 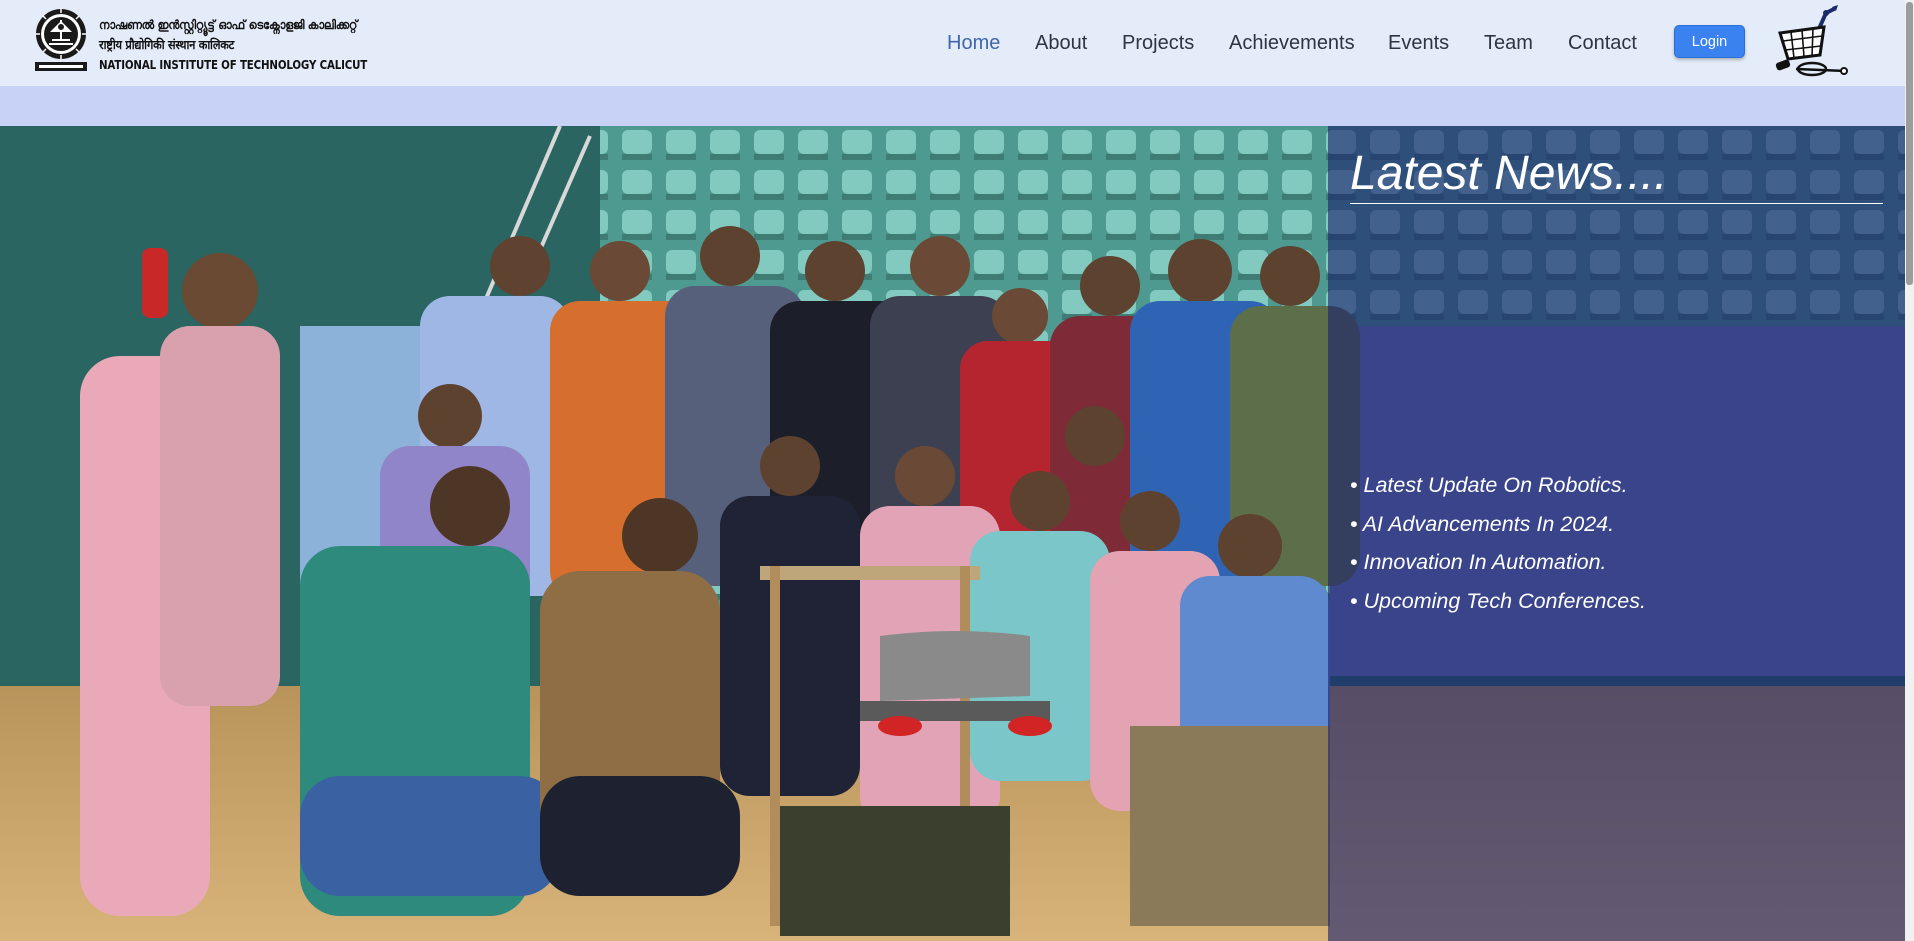 What do you see at coordinates (1602, 43) in the screenshot?
I see `nav-link-contact: Contact` at bounding box center [1602, 43].